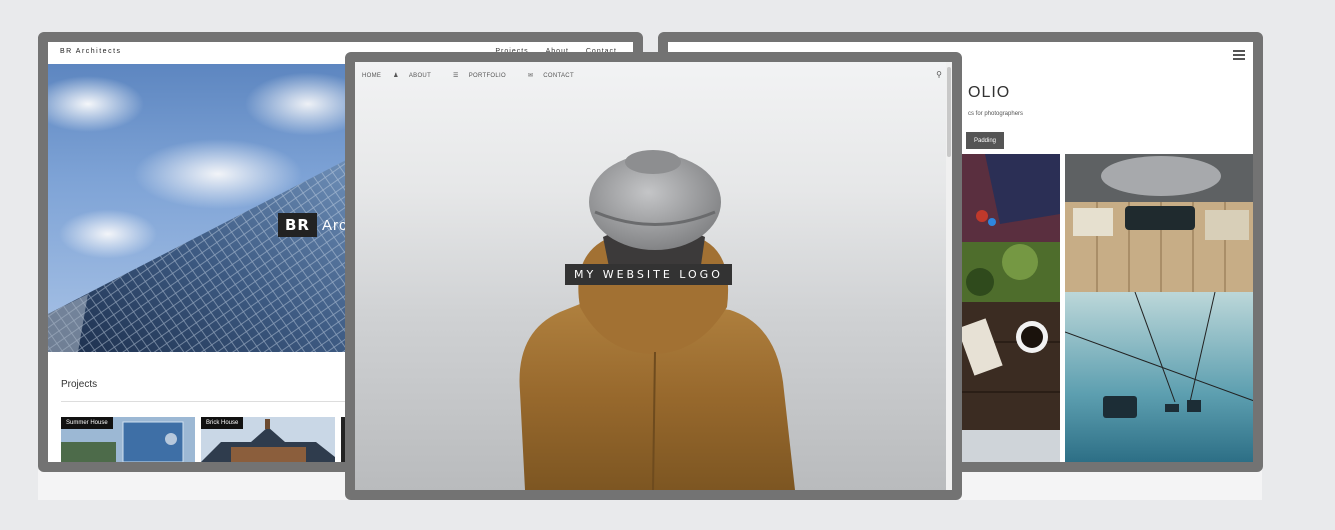 The height and width of the screenshot is (530, 1335). I want to click on project-card-summer-house: Summer House, so click(128, 439).